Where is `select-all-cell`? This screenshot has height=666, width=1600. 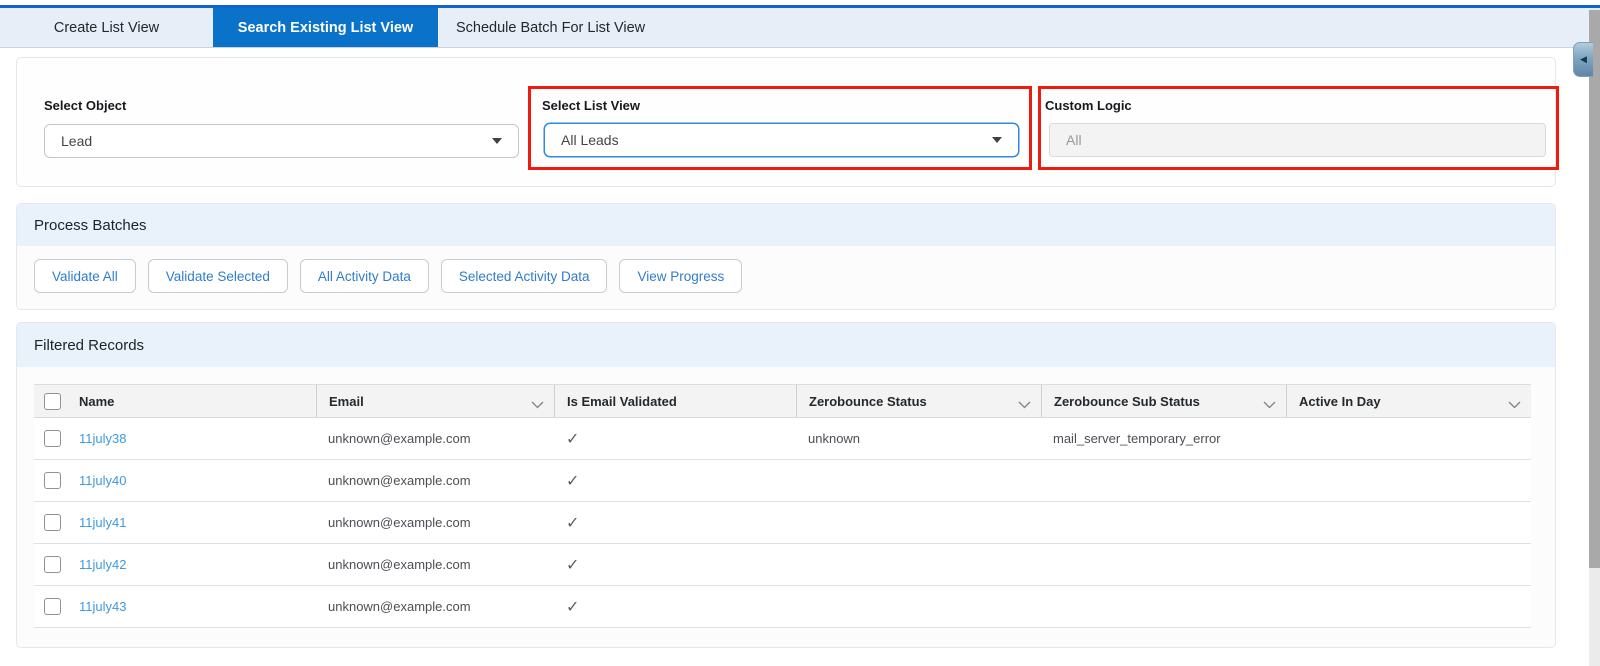
select-all-cell is located at coordinates (50, 401).